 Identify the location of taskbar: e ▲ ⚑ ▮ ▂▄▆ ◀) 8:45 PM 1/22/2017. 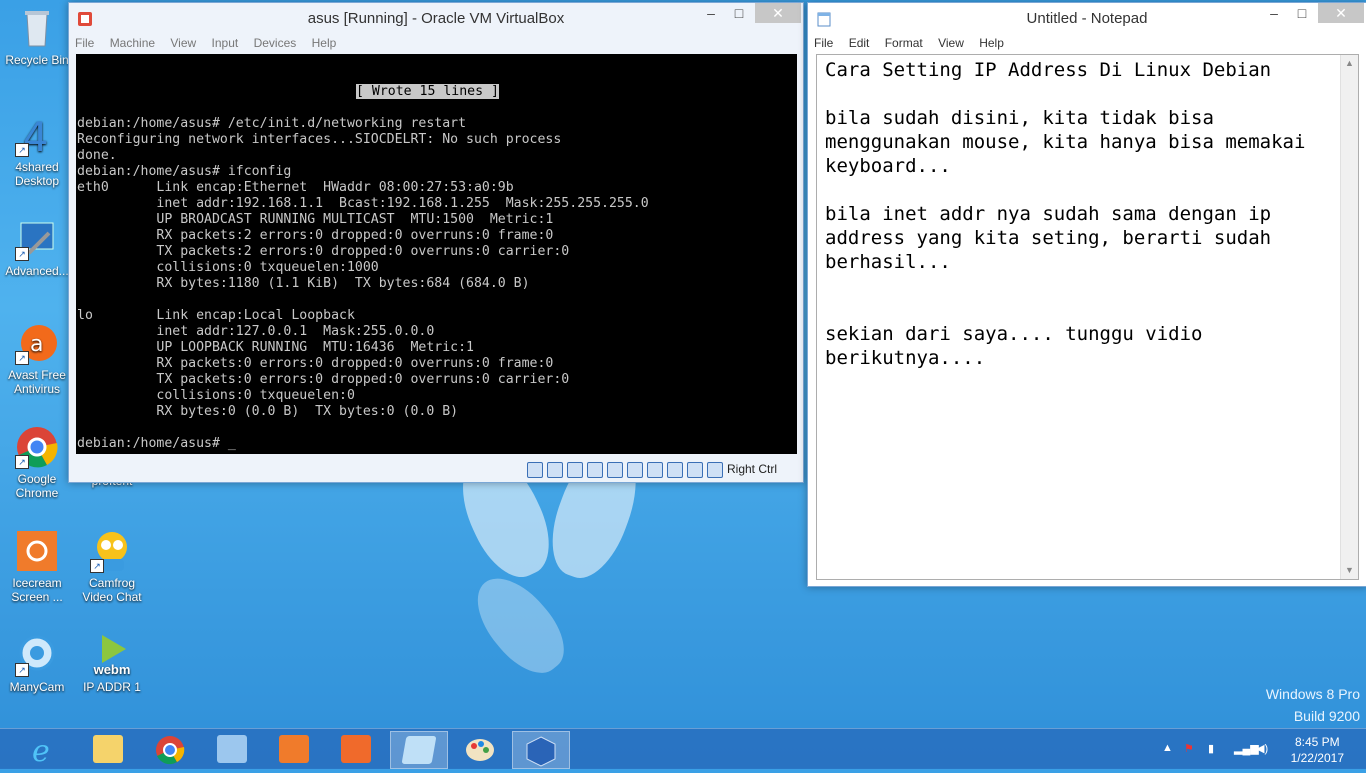
(683, 748).